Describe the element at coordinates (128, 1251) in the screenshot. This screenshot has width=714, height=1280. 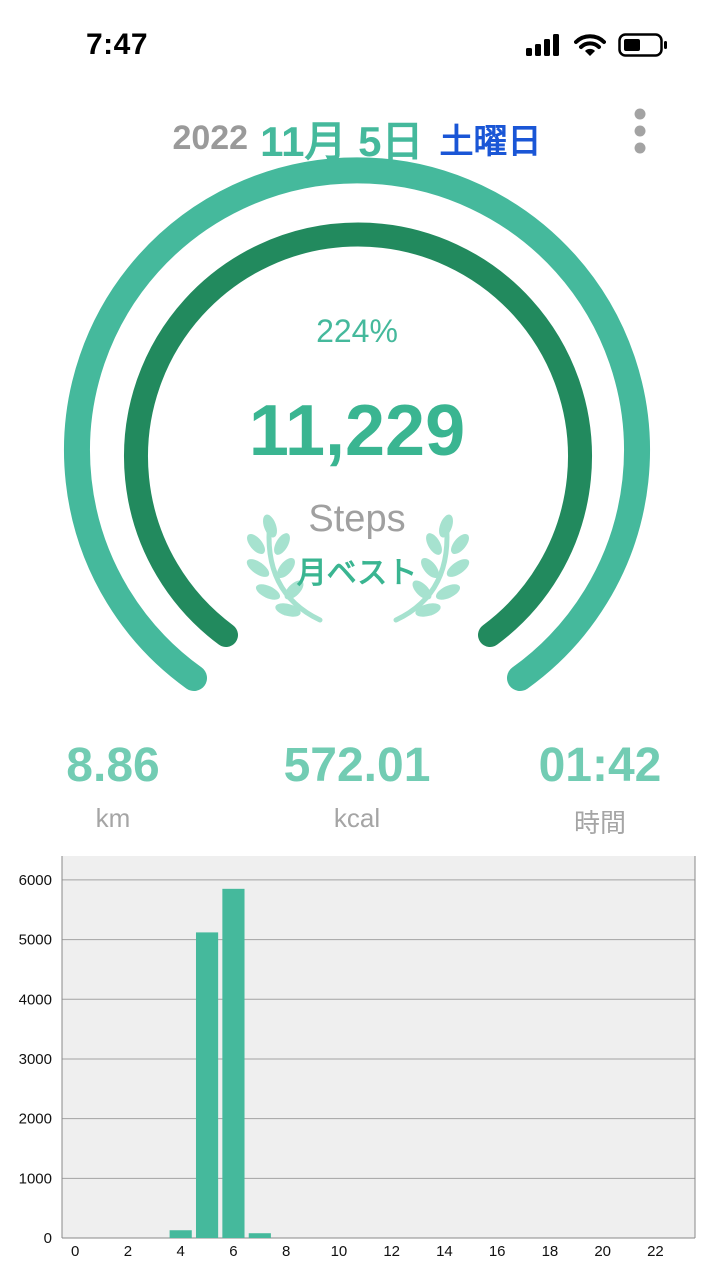
I see `chart-x-tick-label: 2` at that location.